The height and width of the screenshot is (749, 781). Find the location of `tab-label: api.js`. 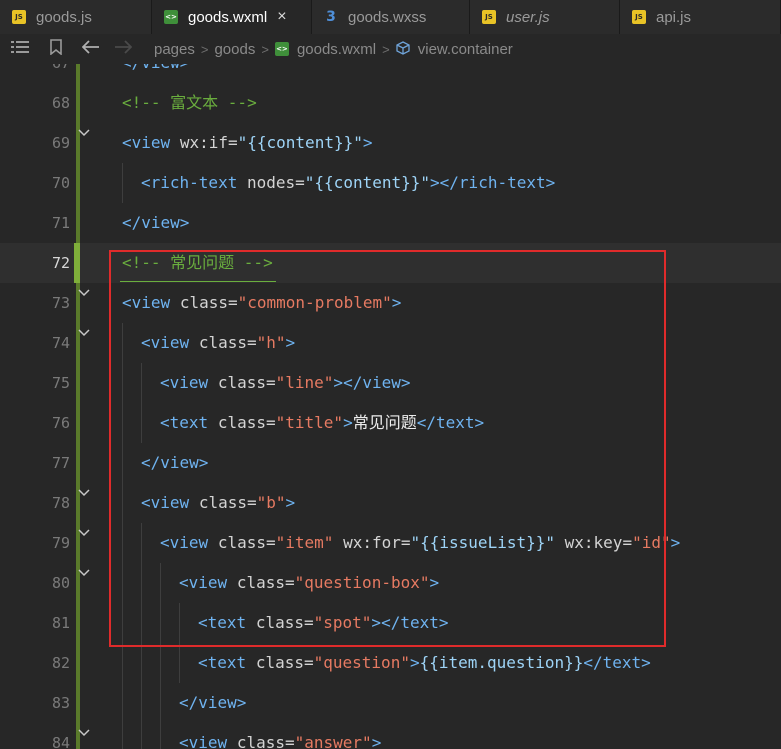

tab-label: api.js is located at coordinates (674, 17).